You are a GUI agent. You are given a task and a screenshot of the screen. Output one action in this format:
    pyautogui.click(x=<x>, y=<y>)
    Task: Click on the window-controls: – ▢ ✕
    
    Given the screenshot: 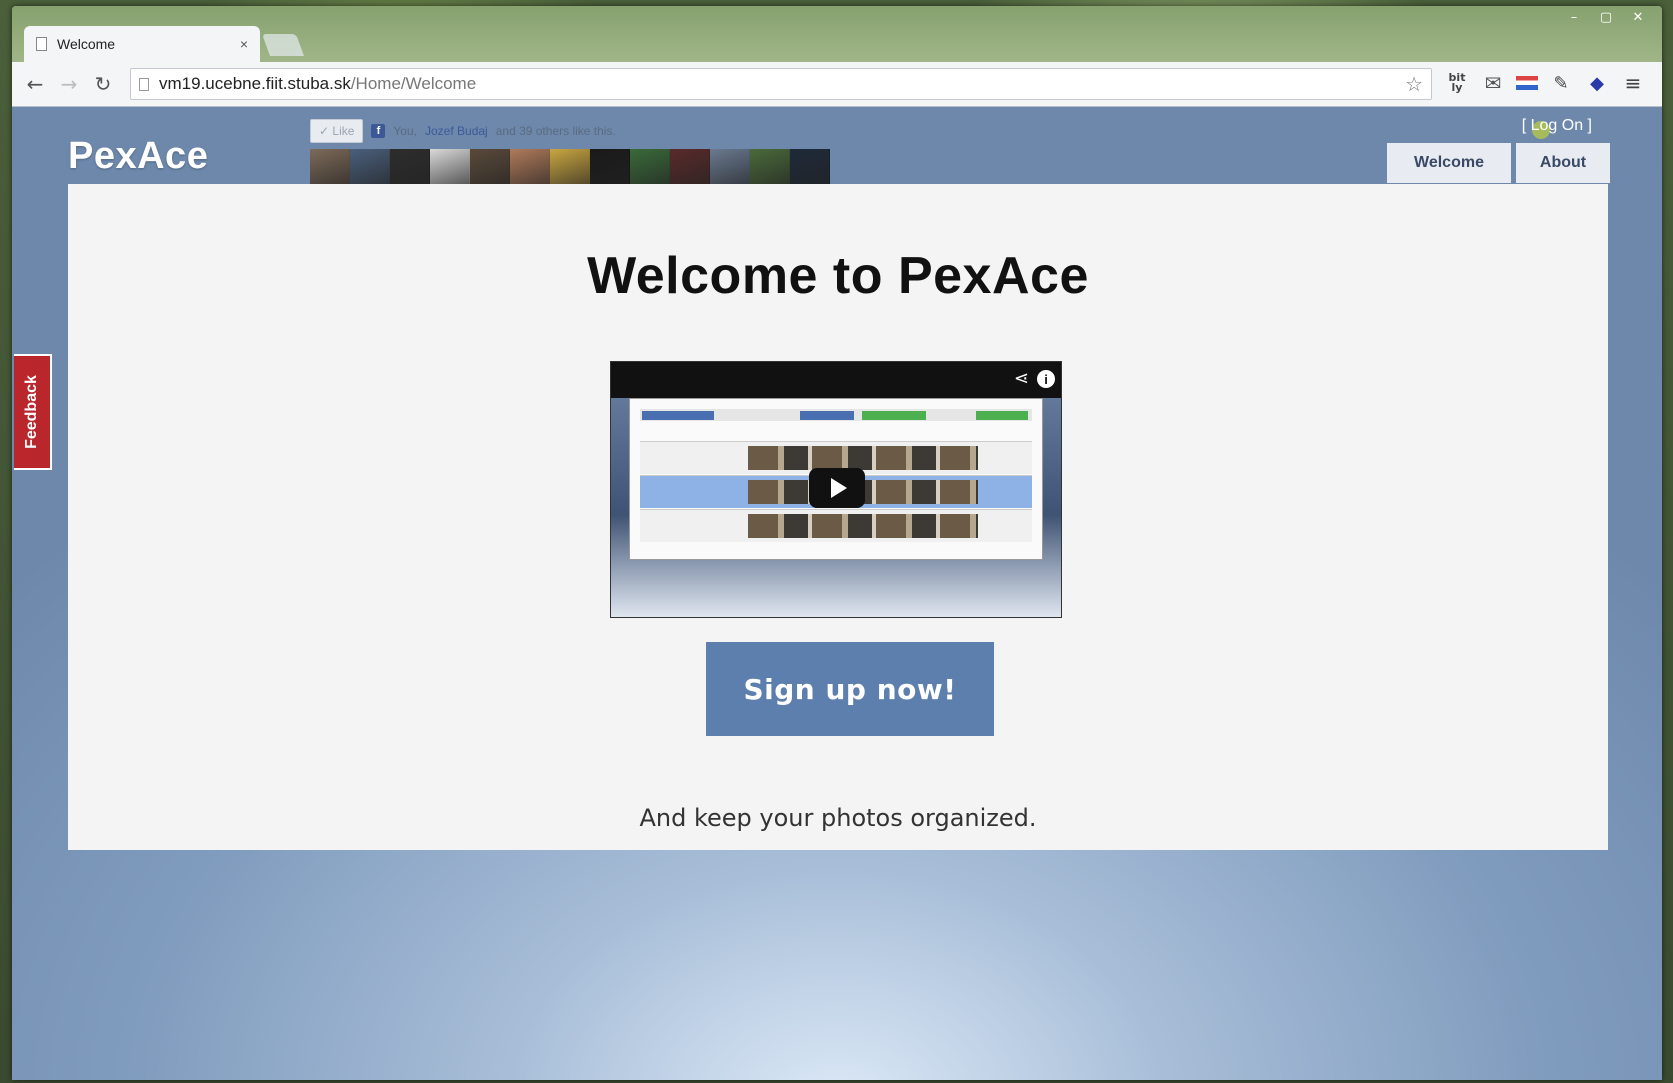 What is the action you would take?
    pyautogui.click(x=1606, y=17)
    